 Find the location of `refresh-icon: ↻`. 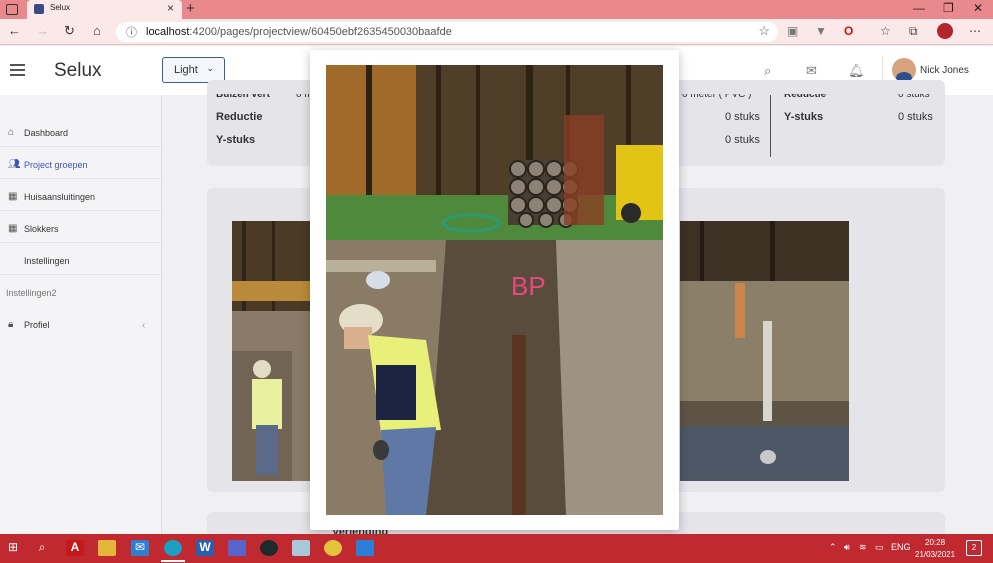

refresh-icon: ↻ is located at coordinates (69, 31).